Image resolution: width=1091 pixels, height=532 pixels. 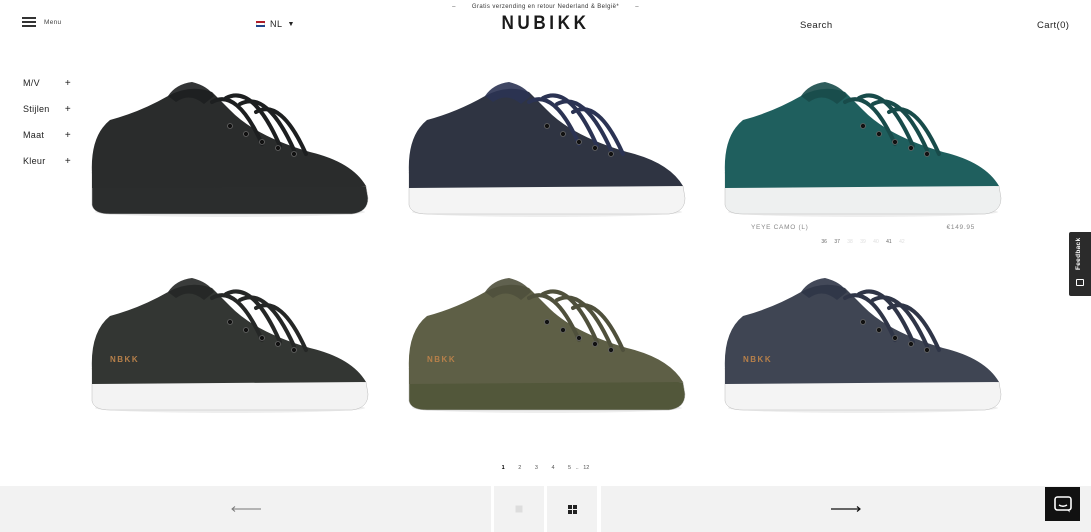 I want to click on arrow-right-icon, so click(x=846, y=509).